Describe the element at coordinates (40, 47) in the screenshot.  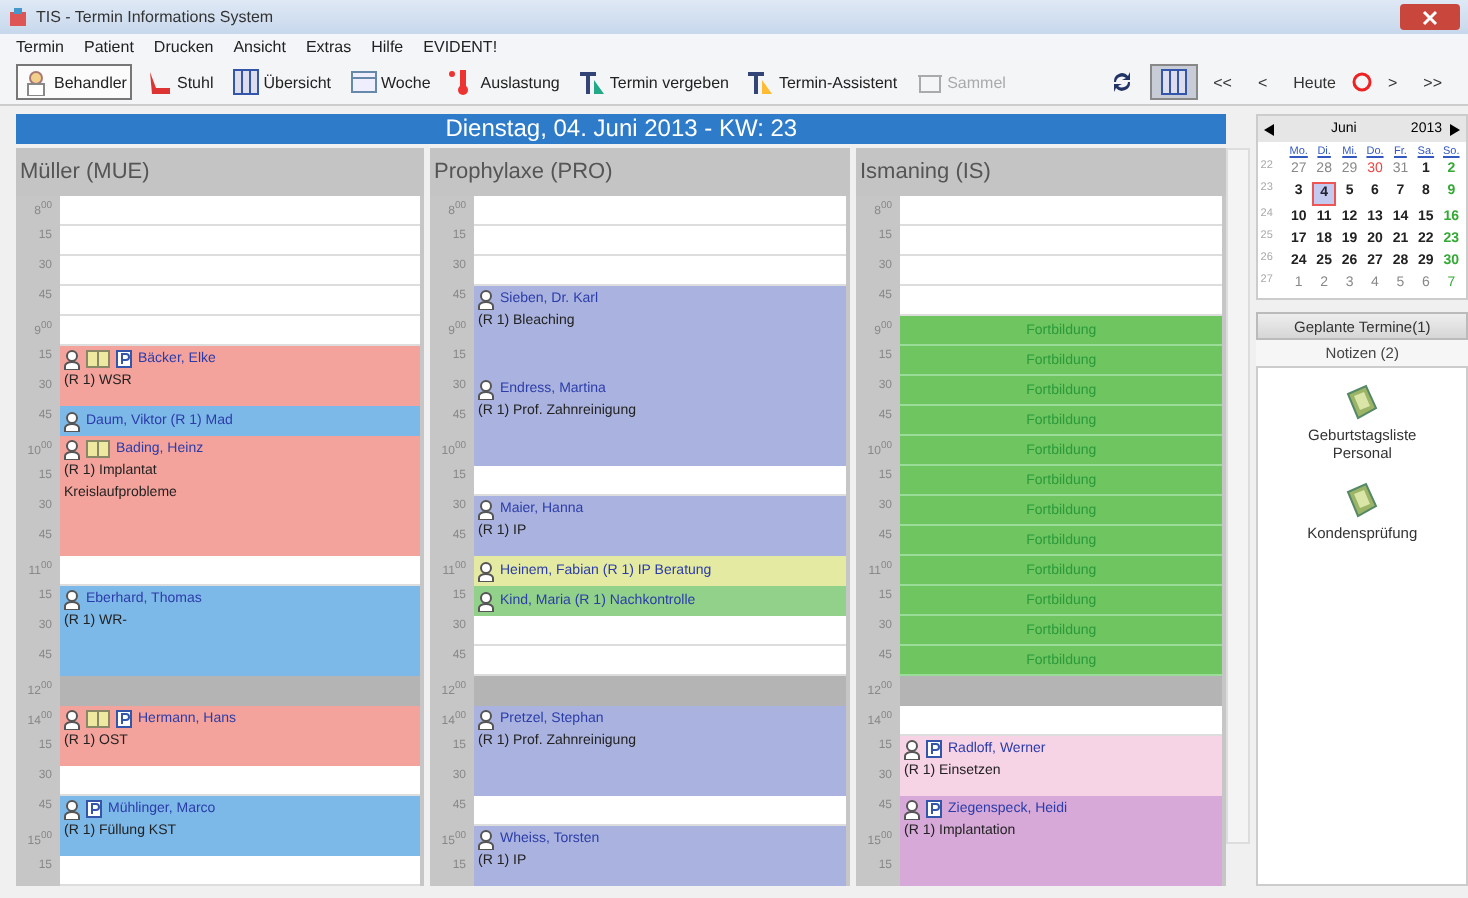
I see `menu-item: Termin` at that location.